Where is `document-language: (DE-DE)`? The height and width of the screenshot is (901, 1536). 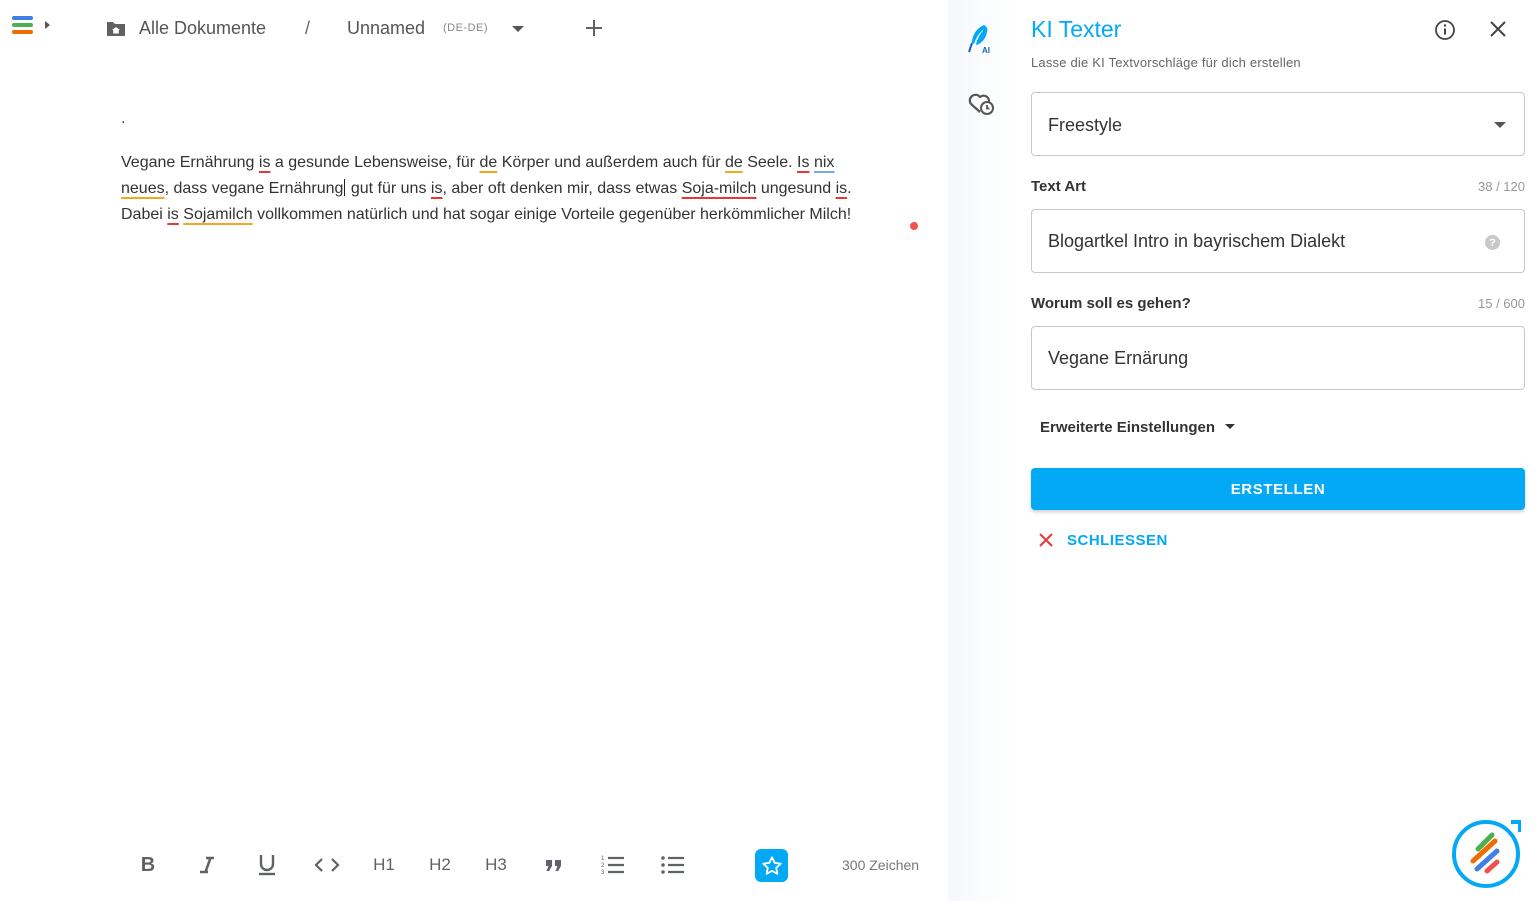
document-language: (DE-DE) is located at coordinates (466, 28).